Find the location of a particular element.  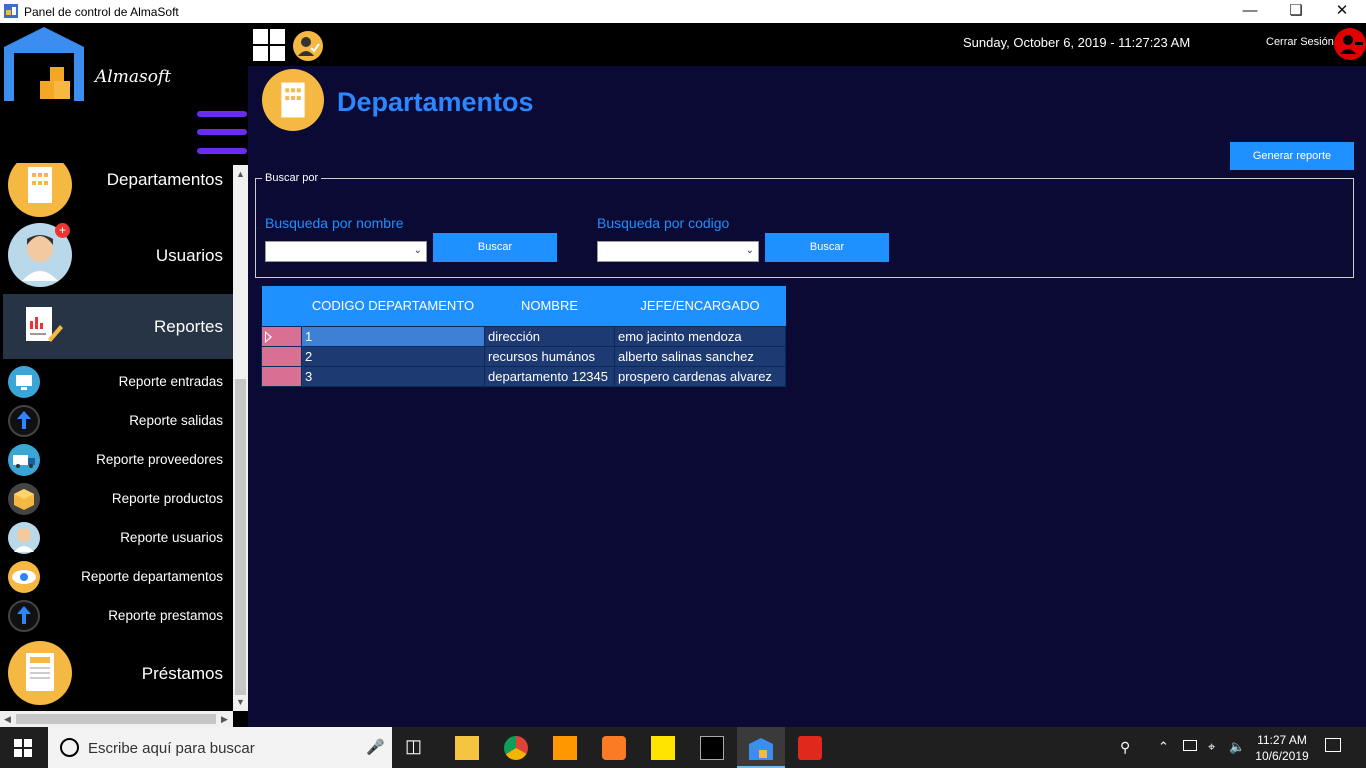

people-icon: ⚲ is located at coordinates (1125, 747).